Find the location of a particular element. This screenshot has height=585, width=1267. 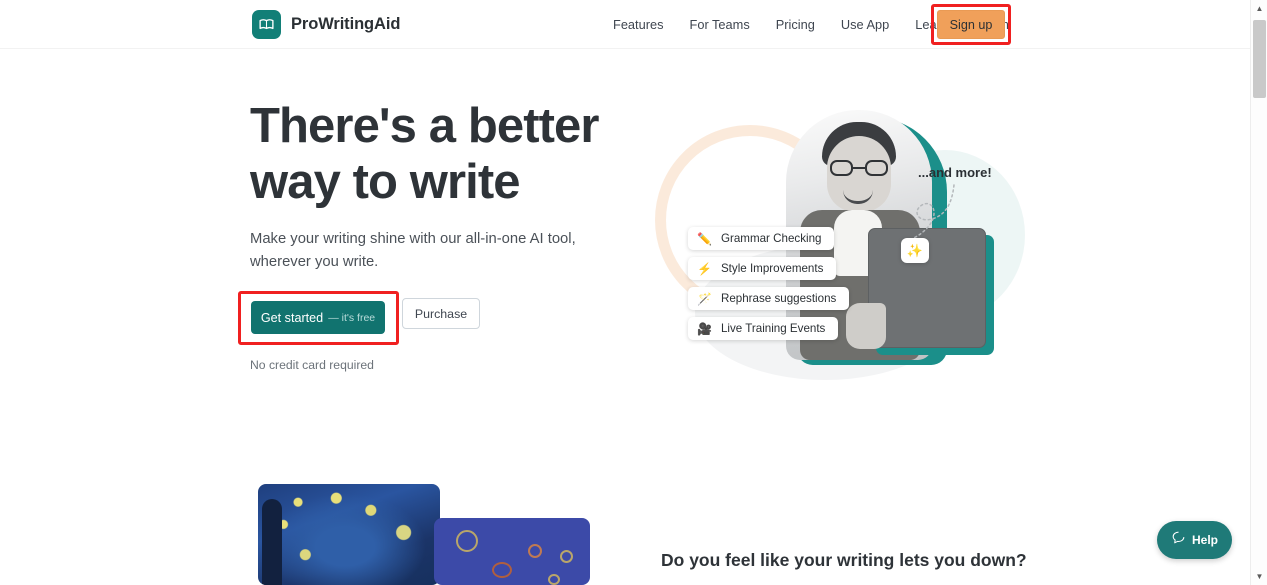

hero-title-line-2: way to write is located at coordinates (385, 182).